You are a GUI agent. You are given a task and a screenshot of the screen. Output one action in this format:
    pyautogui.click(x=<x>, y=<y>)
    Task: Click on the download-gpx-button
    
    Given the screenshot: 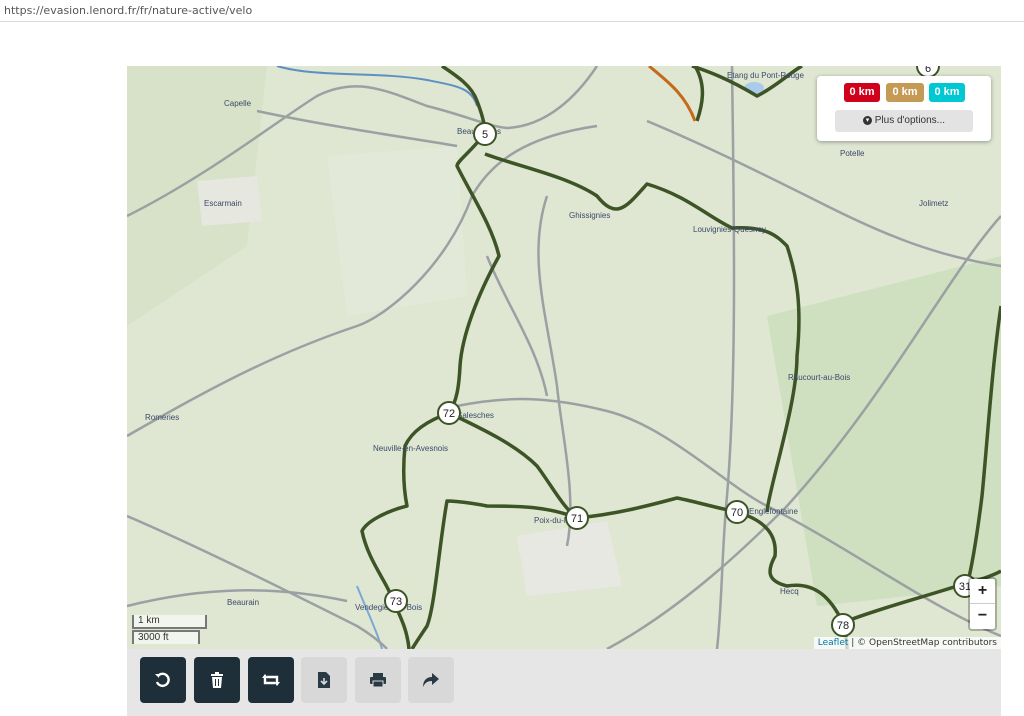 What is the action you would take?
    pyautogui.click(x=324, y=680)
    